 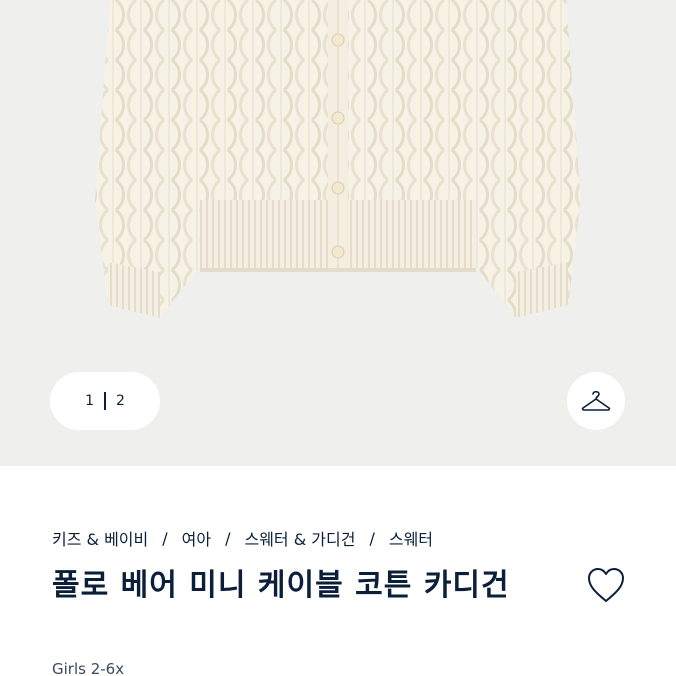 I want to click on image-pager: 1 2, so click(x=105, y=401).